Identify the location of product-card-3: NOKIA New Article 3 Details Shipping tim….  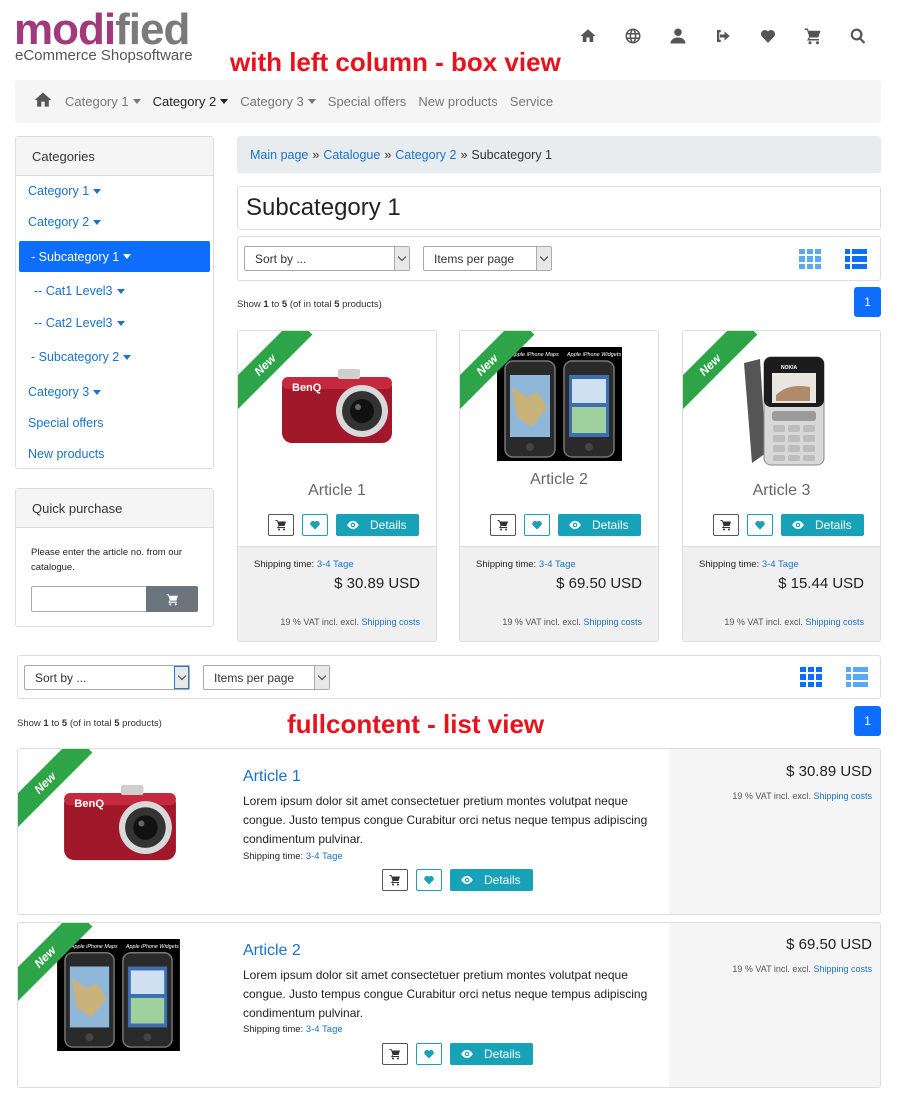
(781, 486).